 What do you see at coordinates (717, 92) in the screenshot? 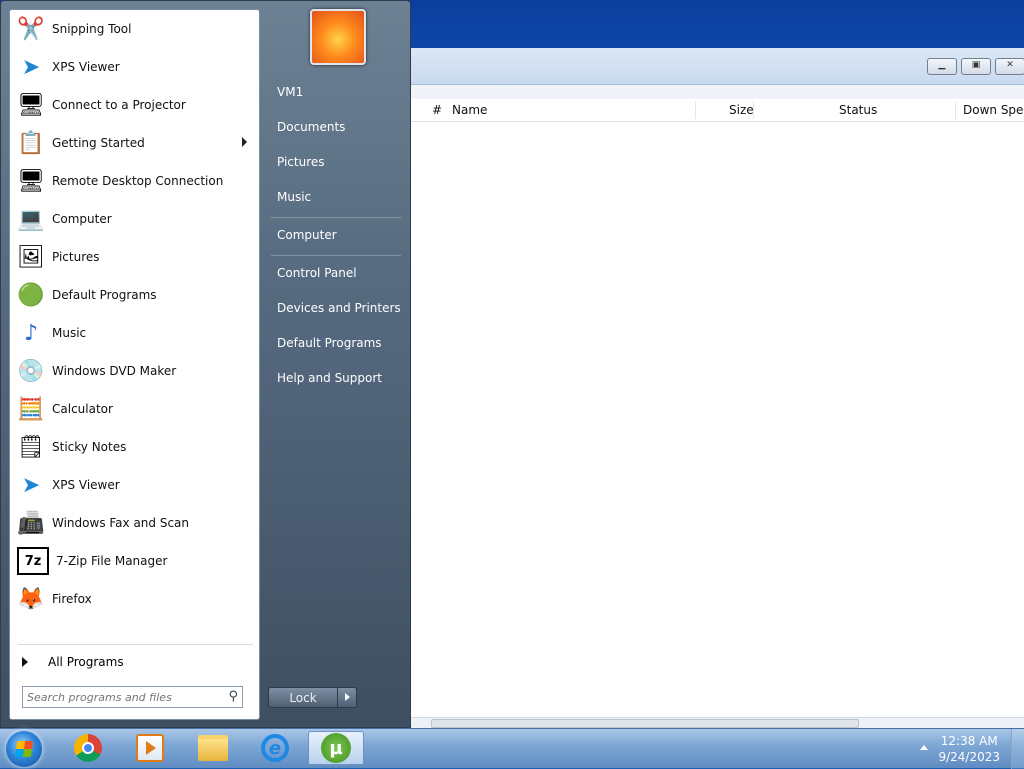
I see `window-toolbar` at bounding box center [717, 92].